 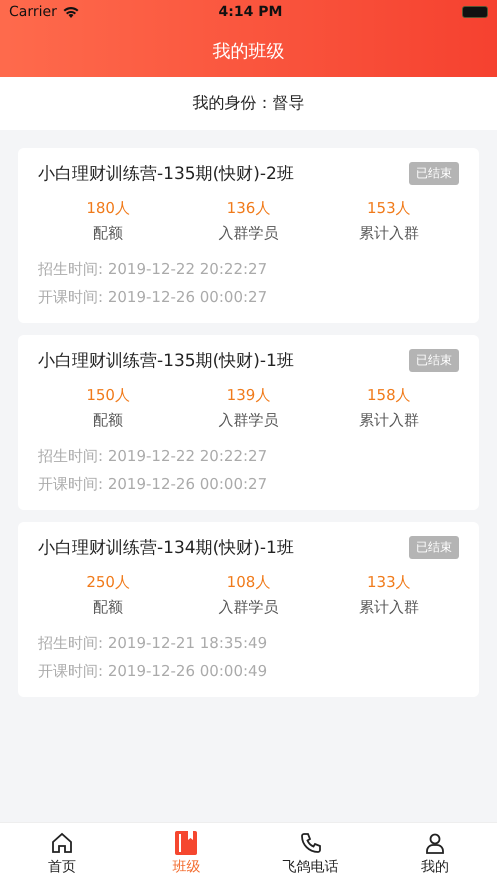 I want to click on status-time: 4:14 PM, so click(x=250, y=12).